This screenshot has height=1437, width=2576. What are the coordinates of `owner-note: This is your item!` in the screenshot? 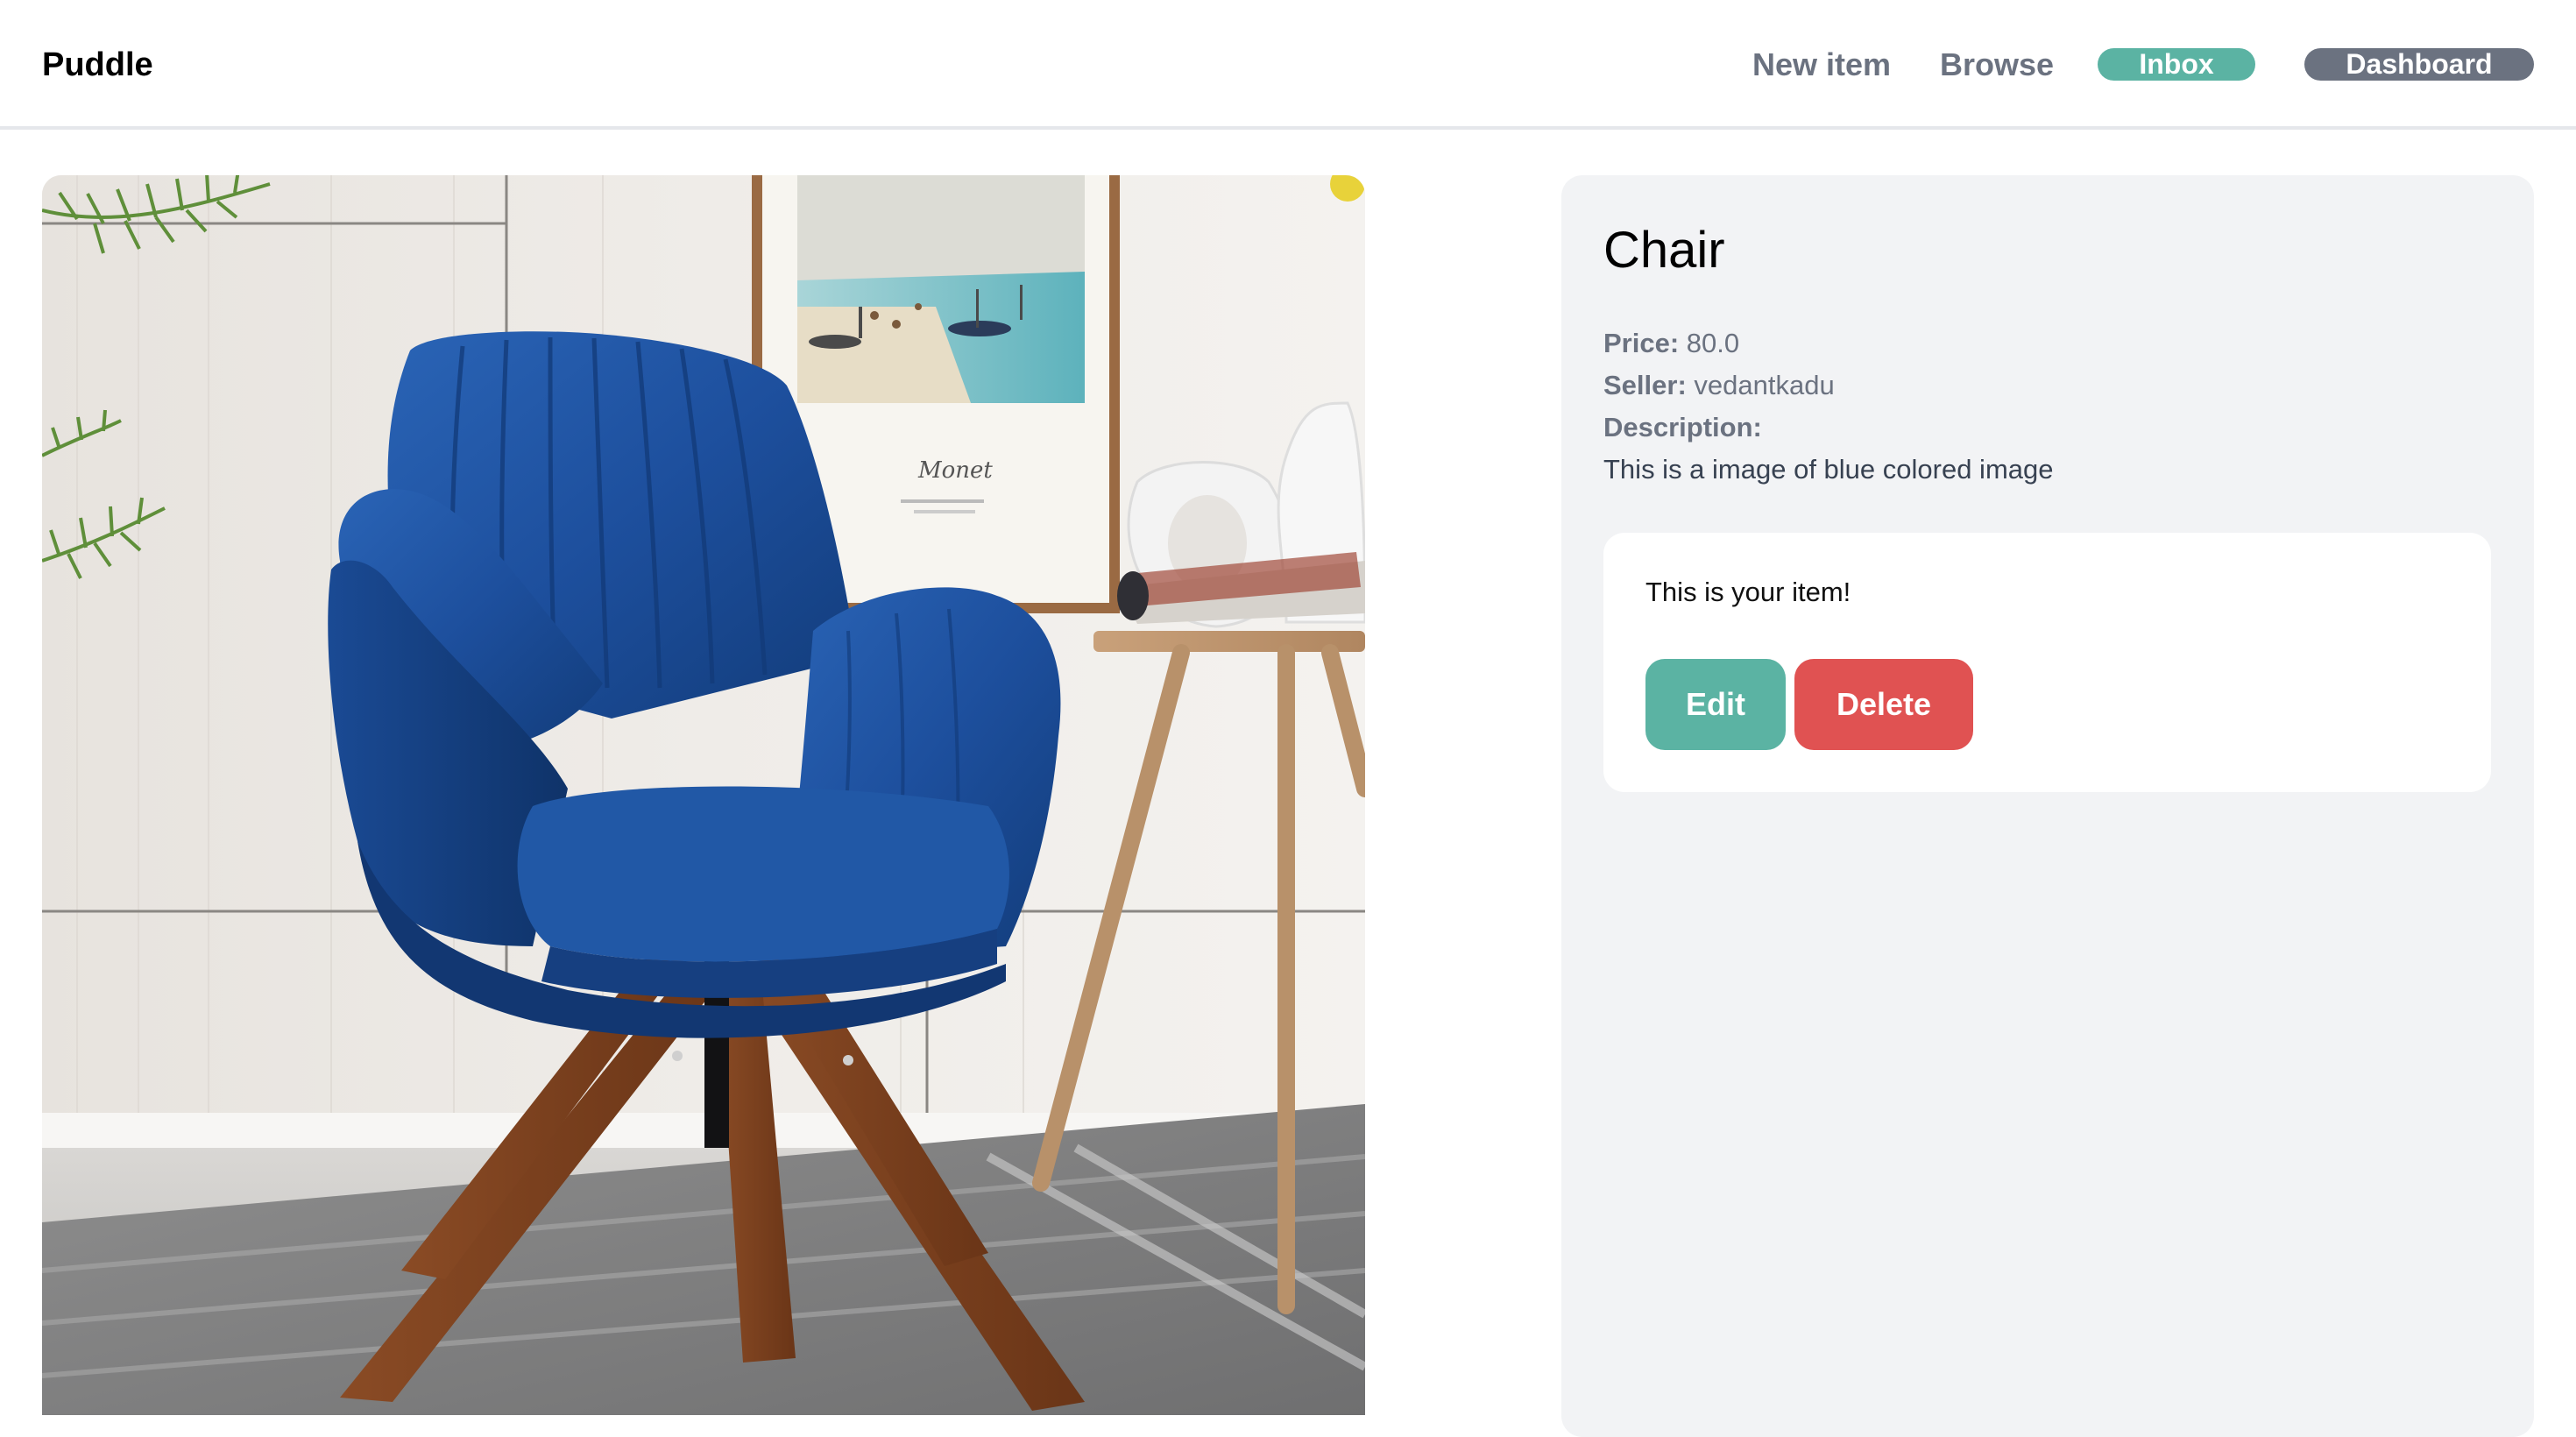 It's located at (1748, 592).